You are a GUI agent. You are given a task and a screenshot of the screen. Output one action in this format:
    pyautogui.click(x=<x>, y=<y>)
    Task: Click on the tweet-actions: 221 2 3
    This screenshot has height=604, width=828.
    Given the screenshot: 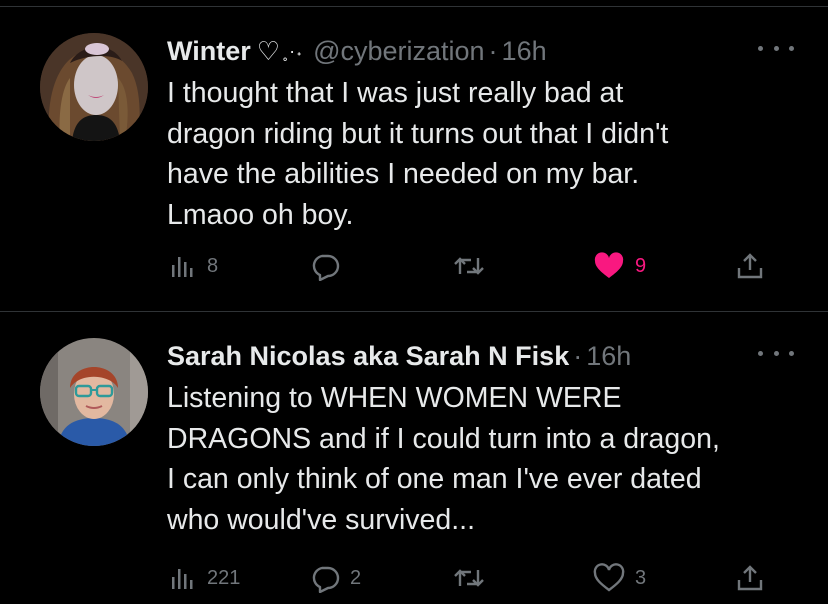 What is the action you would take?
    pyautogui.click(x=472, y=578)
    